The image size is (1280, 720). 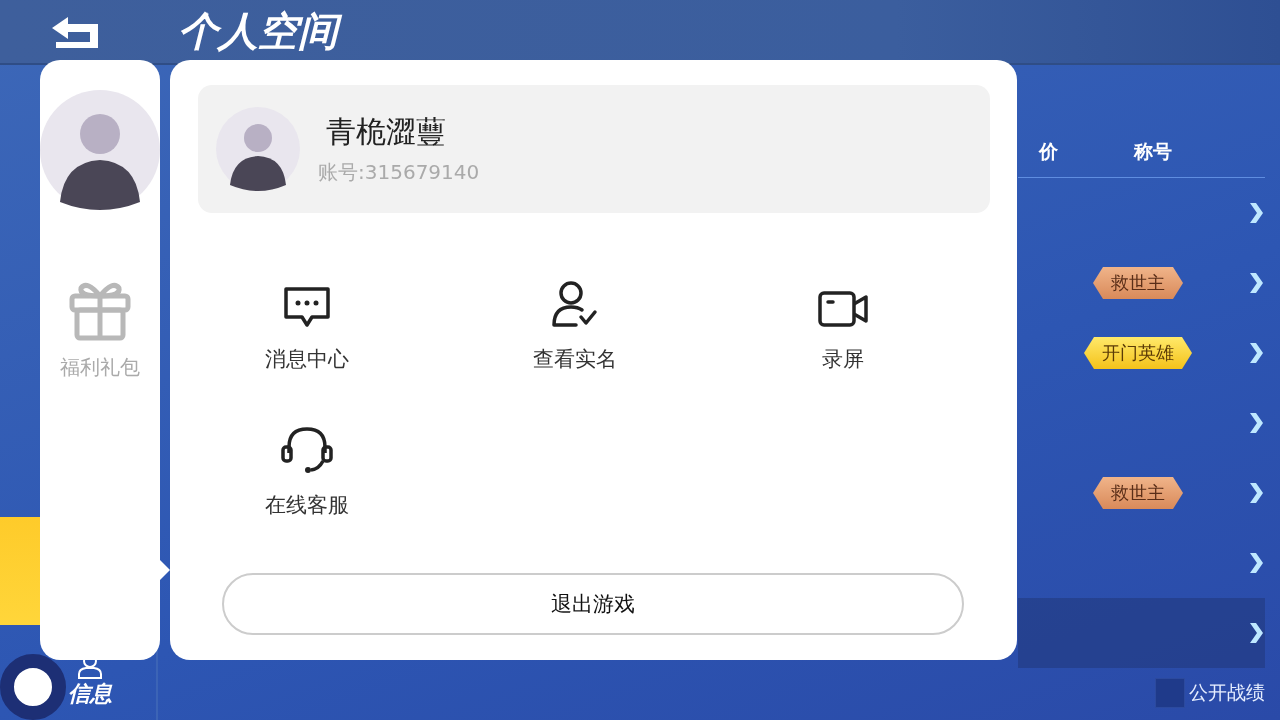 What do you see at coordinates (843, 309) in the screenshot?
I see `video-camera-icon` at bounding box center [843, 309].